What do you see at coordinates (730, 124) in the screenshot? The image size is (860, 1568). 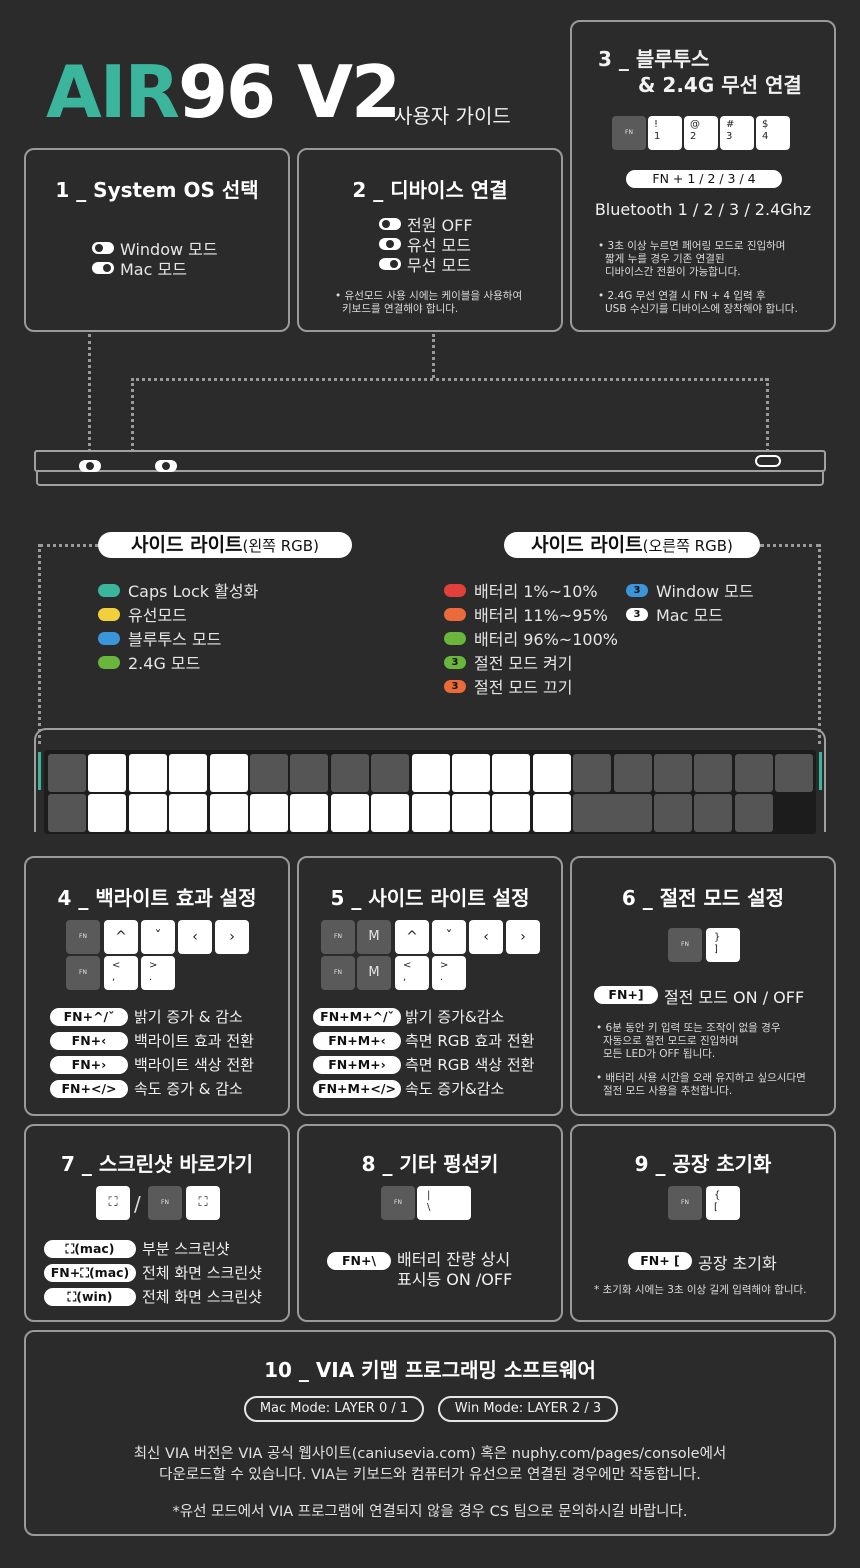 I see `key-top: #` at bounding box center [730, 124].